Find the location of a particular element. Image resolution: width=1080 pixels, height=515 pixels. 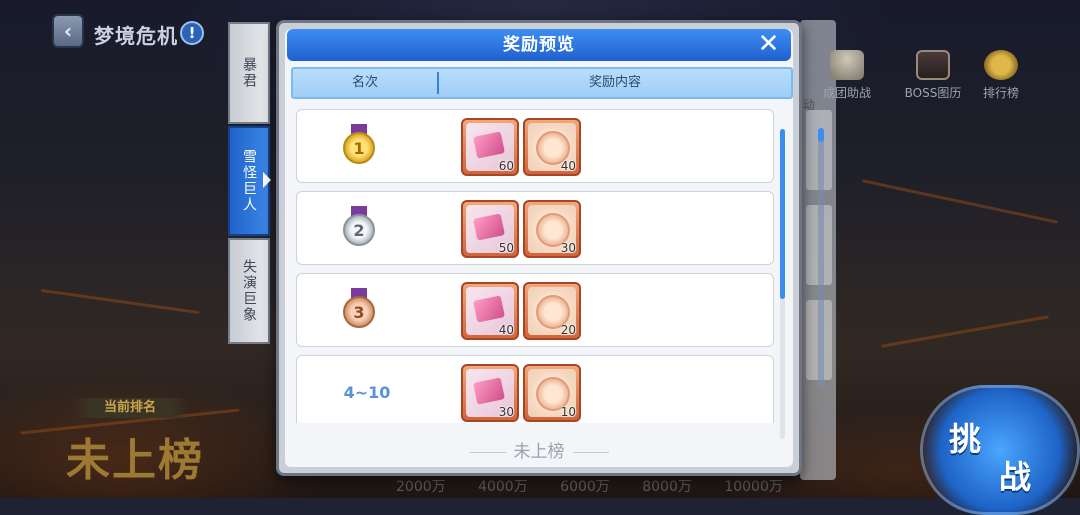

side-scrollbar-track is located at coordinates (821, 258).